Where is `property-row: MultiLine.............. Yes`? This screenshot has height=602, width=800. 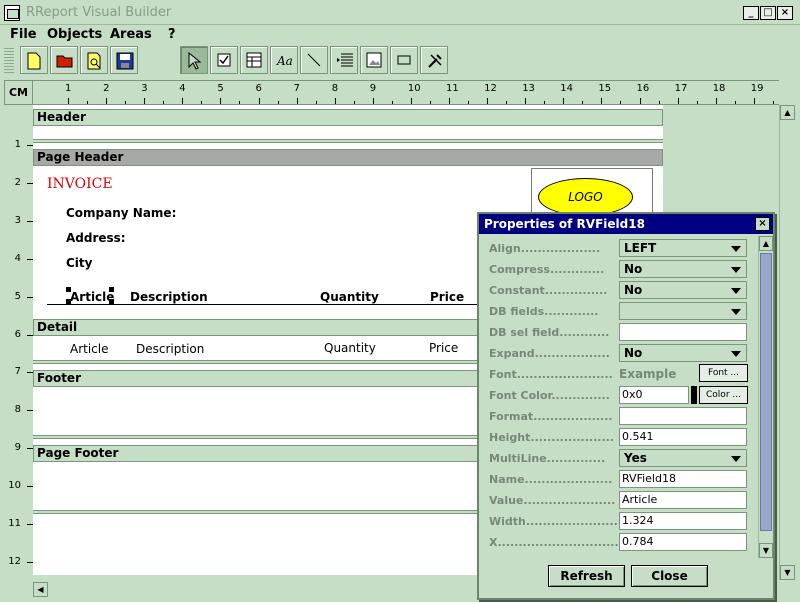 property-row: MultiLine.............. Yes is located at coordinates (619, 458).